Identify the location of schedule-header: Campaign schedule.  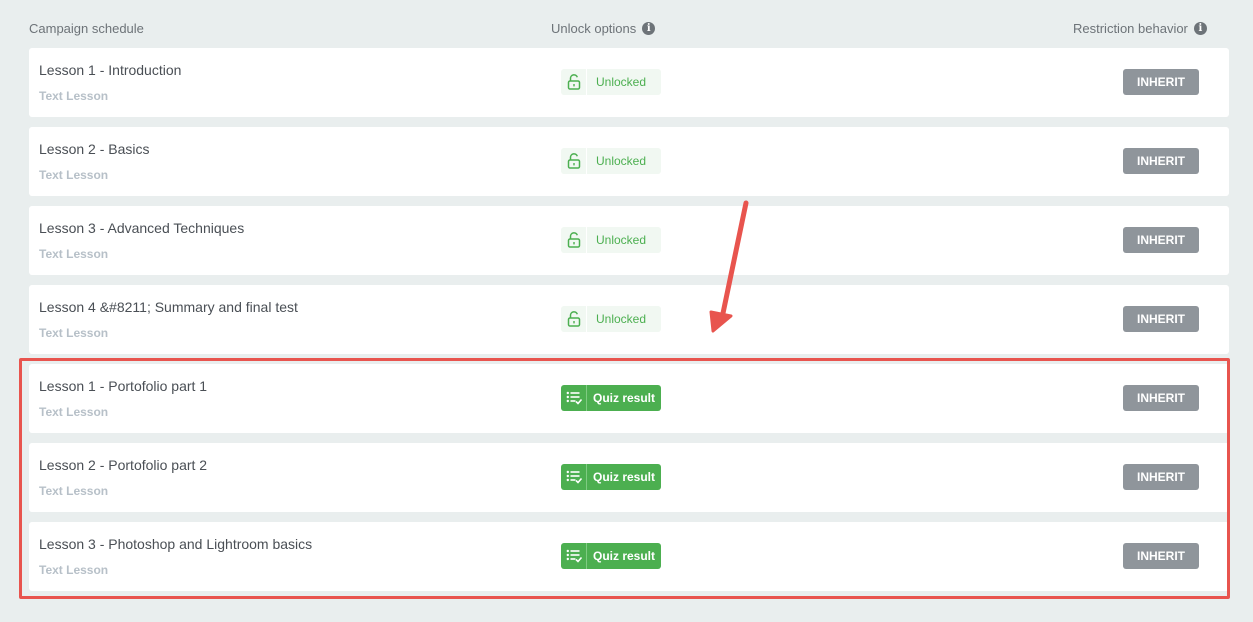
(86, 28).